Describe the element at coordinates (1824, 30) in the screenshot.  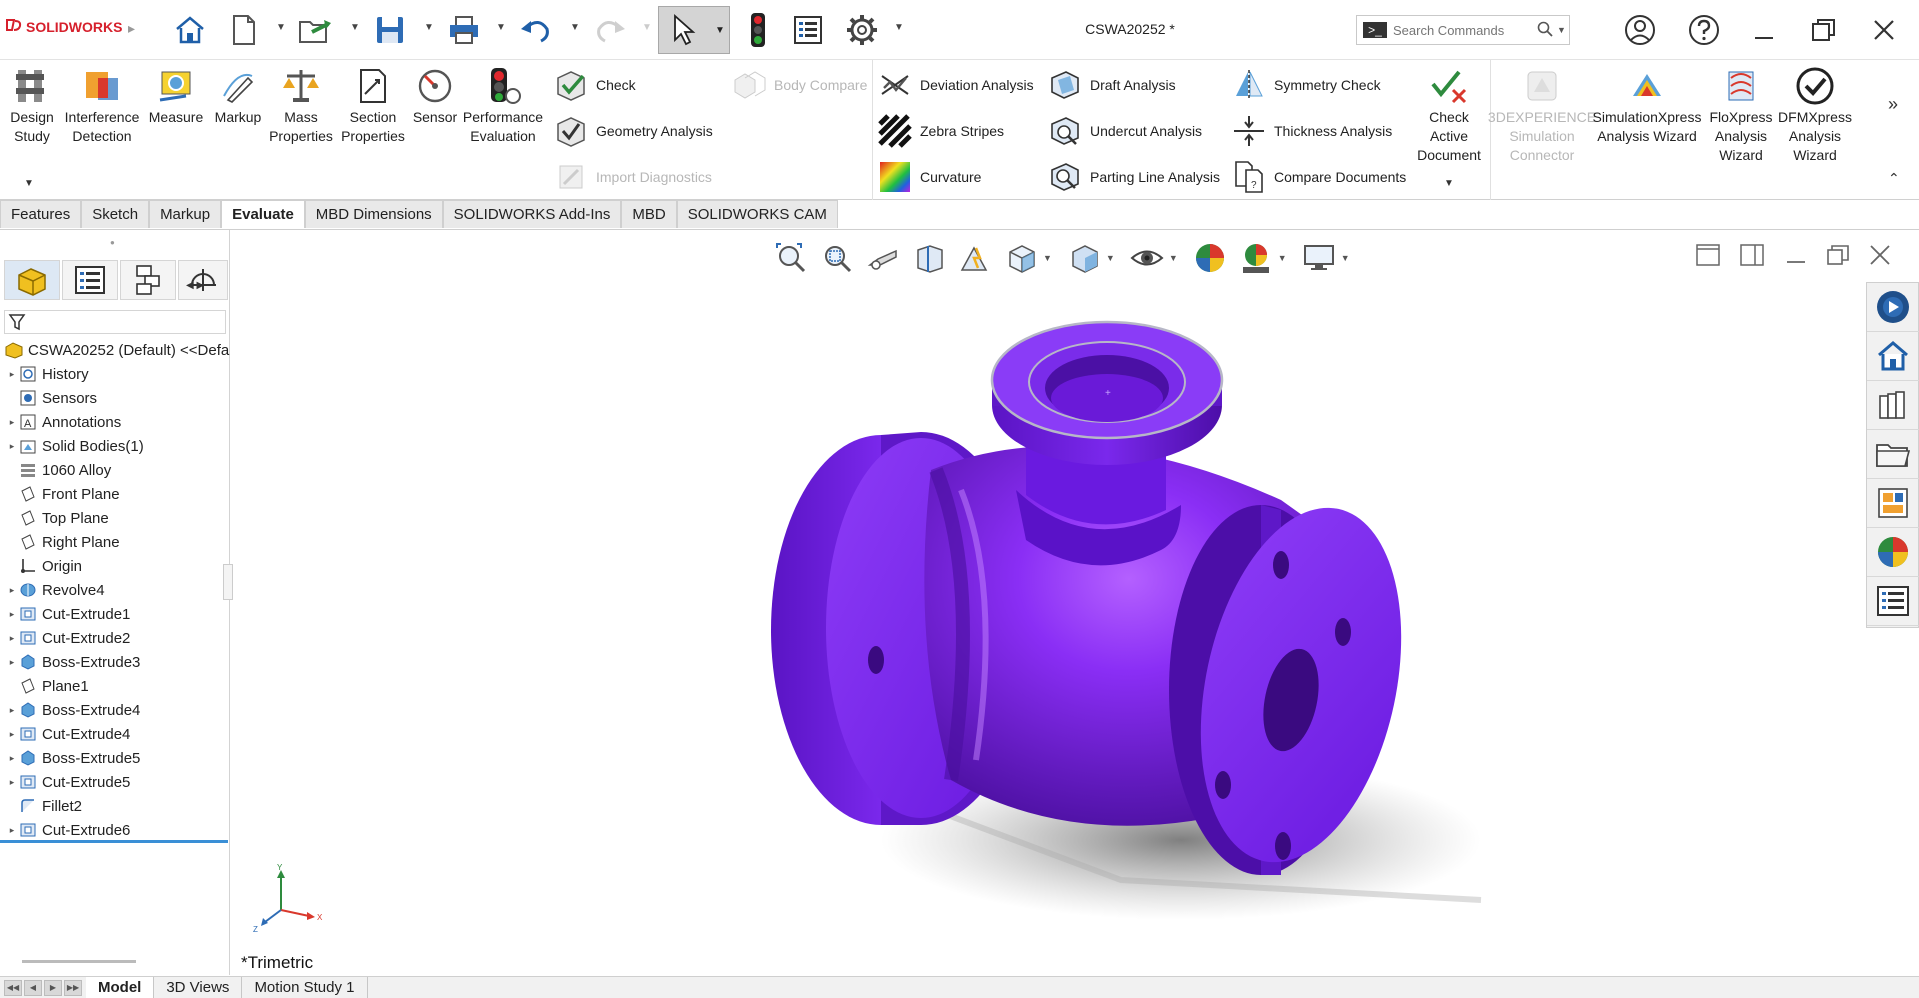
I see `restore-window-button` at that location.